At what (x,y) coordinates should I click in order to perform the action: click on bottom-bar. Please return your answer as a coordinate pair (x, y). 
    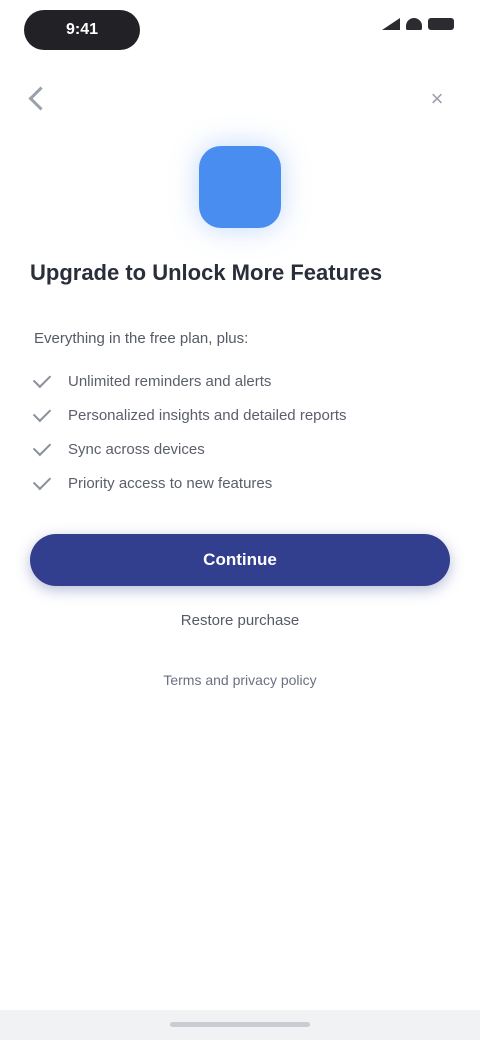
    Looking at the image, I should click on (240, 1025).